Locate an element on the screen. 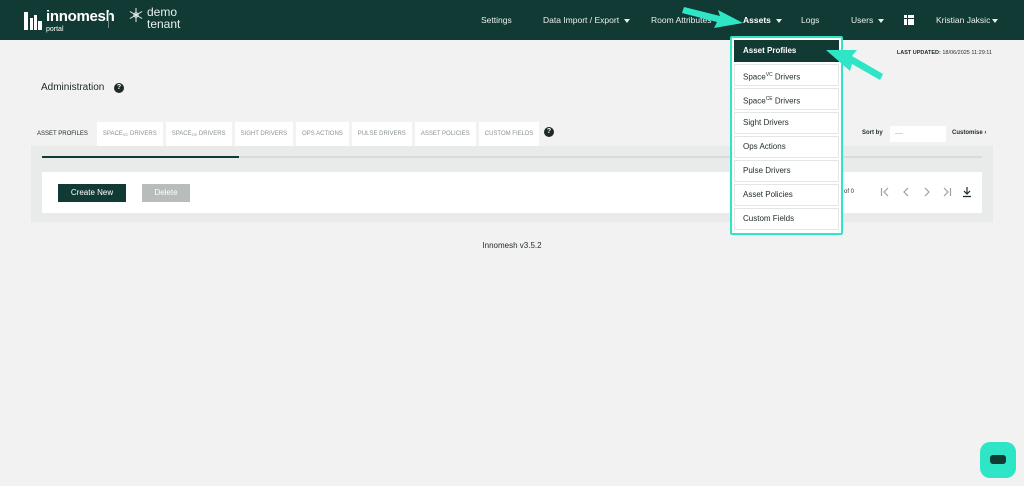 The height and width of the screenshot is (486, 1024). version-label: Innomesh v3.5.2 is located at coordinates (512, 245).